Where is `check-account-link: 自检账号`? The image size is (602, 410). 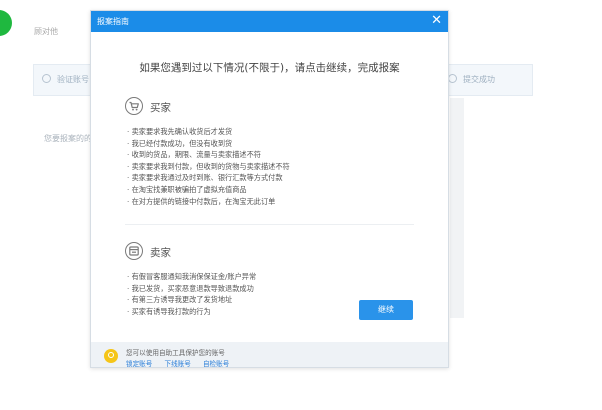 check-account-link: 自检账号 is located at coordinates (216, 363).